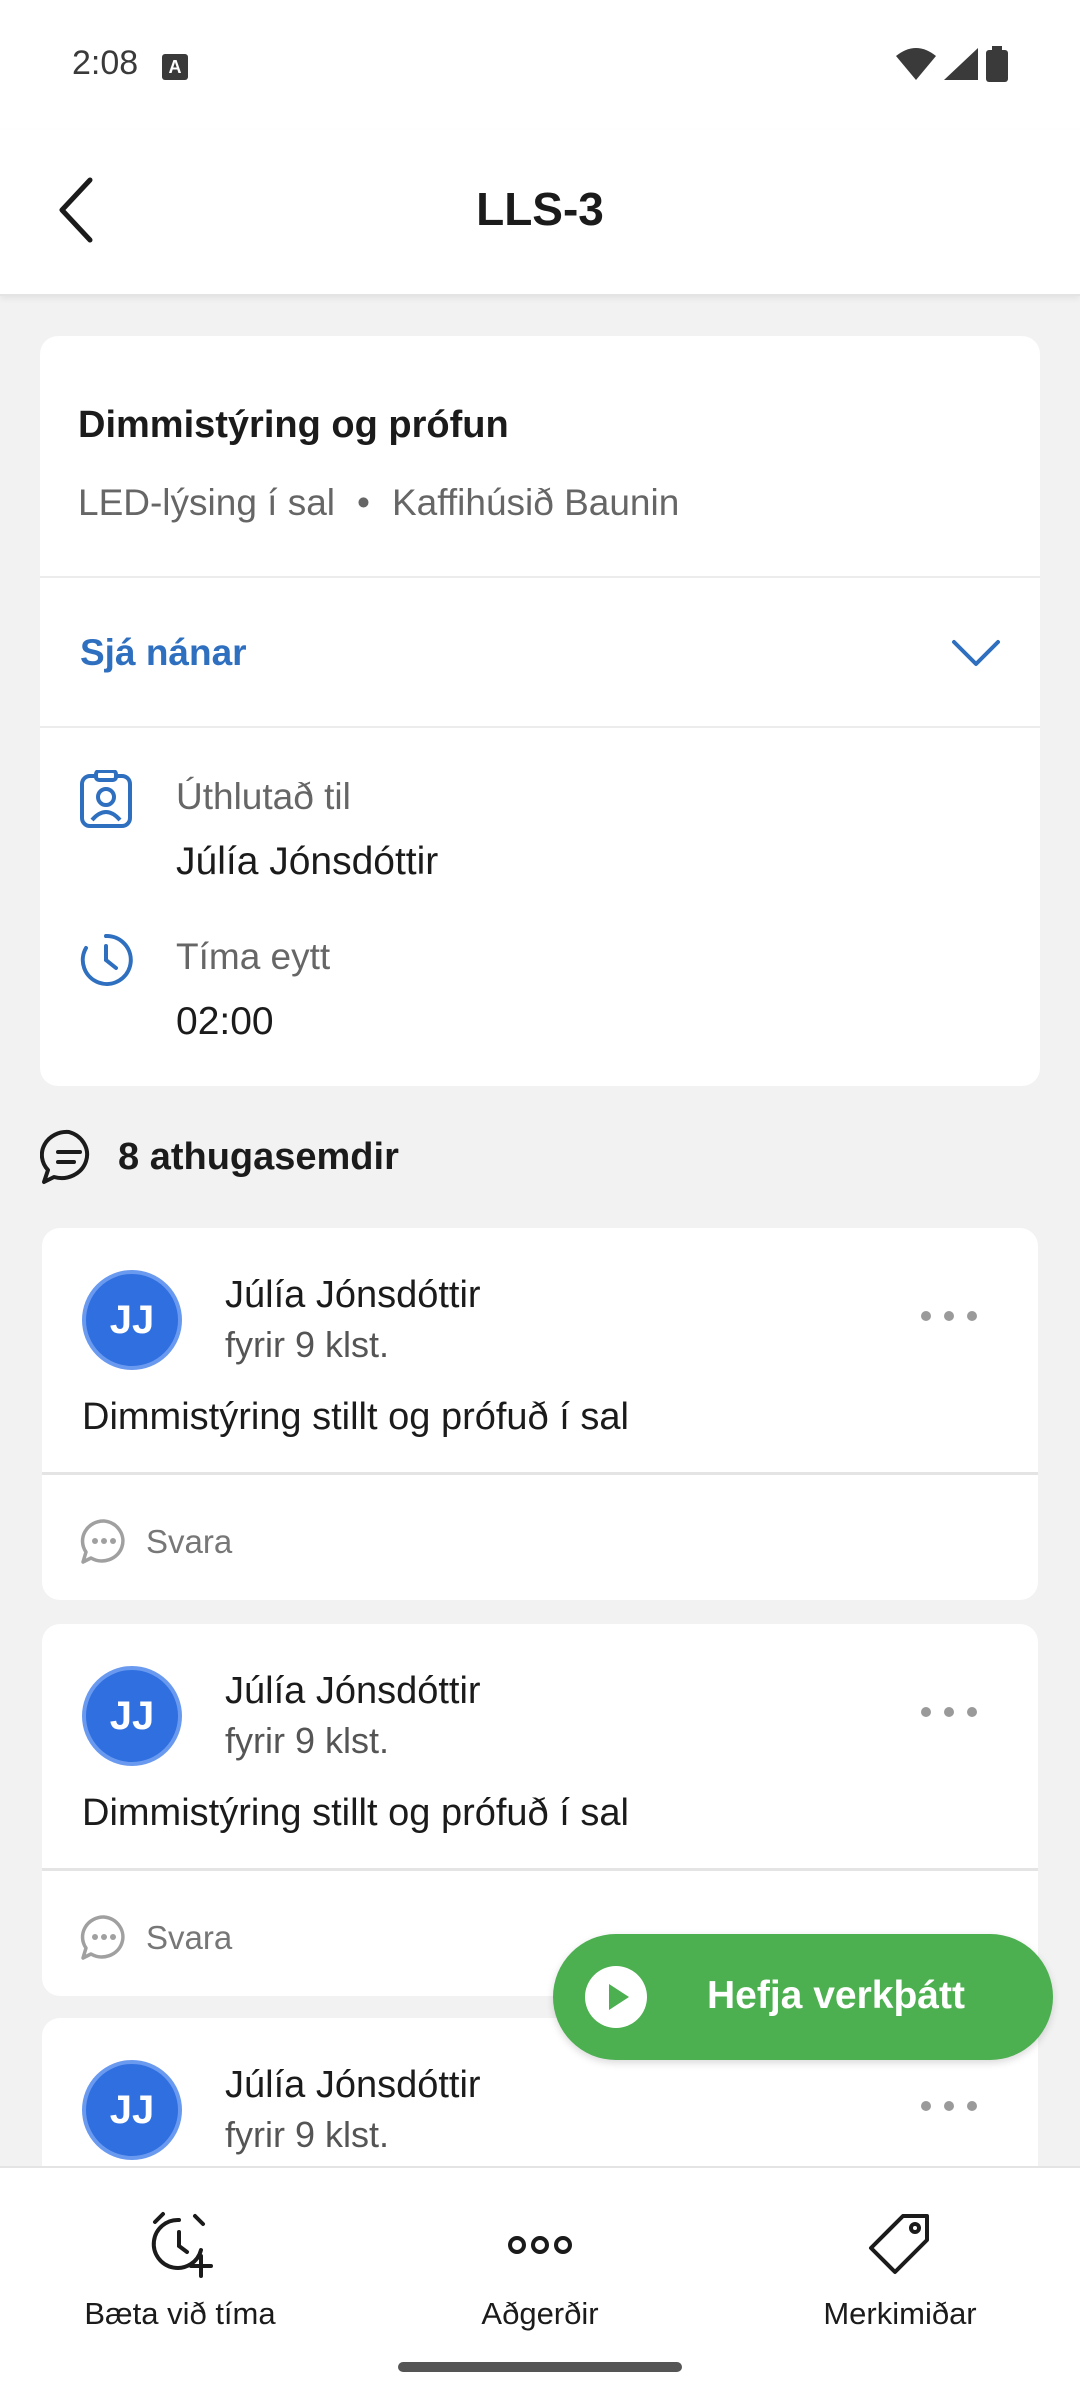 The height and width of the screenshot is (2400, 1080). Describe the element at coordinates (307, 861) in the screenshot. I see `assigned-value: Júlía Jónsdóttir` at that location.